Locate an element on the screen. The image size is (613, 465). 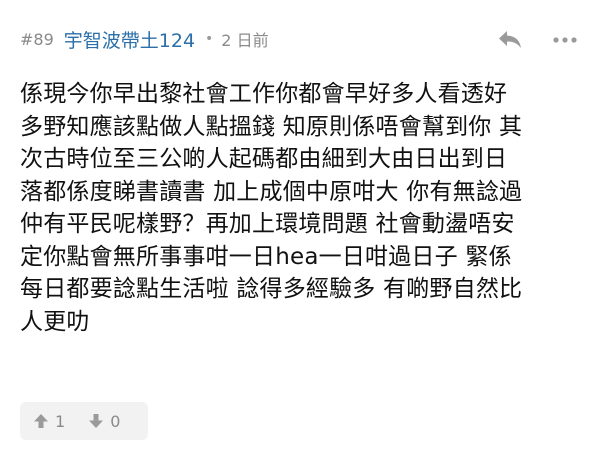
content-line: 人更叻 is located at coordinates (55, 321).